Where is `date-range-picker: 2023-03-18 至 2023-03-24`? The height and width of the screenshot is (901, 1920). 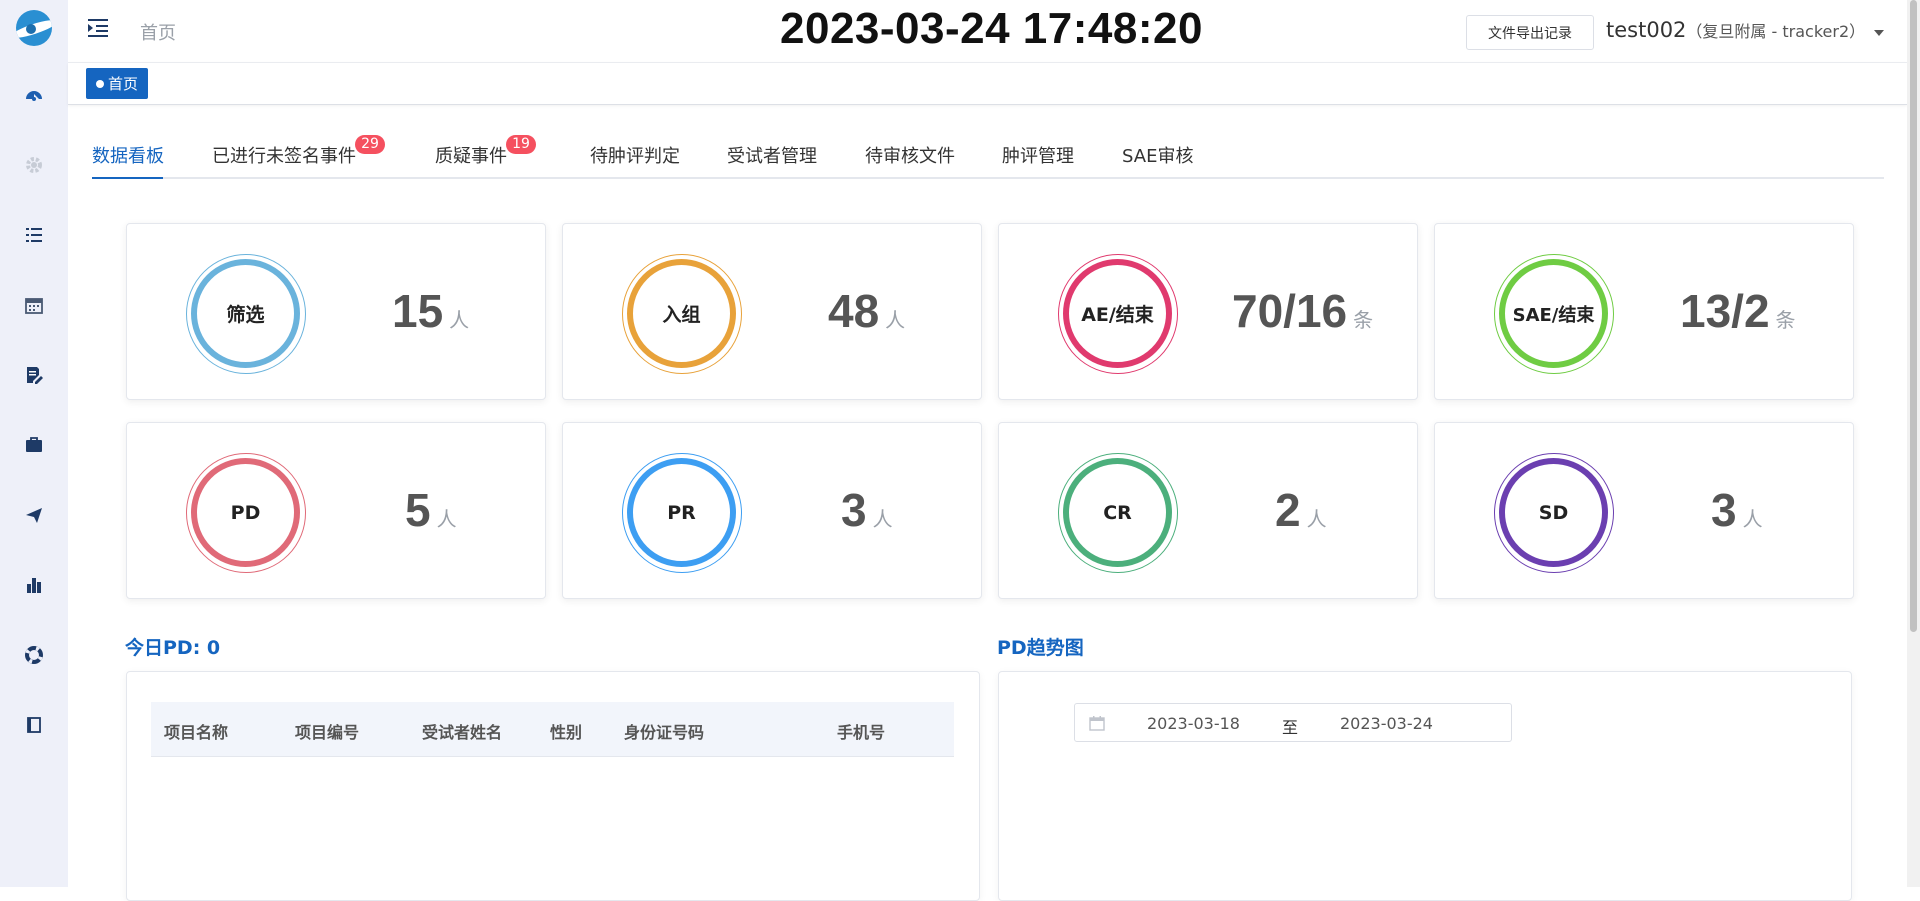
date-range-picker: 2023-03-18 至 2023-03-24 is located at coordinates (1293, 722).